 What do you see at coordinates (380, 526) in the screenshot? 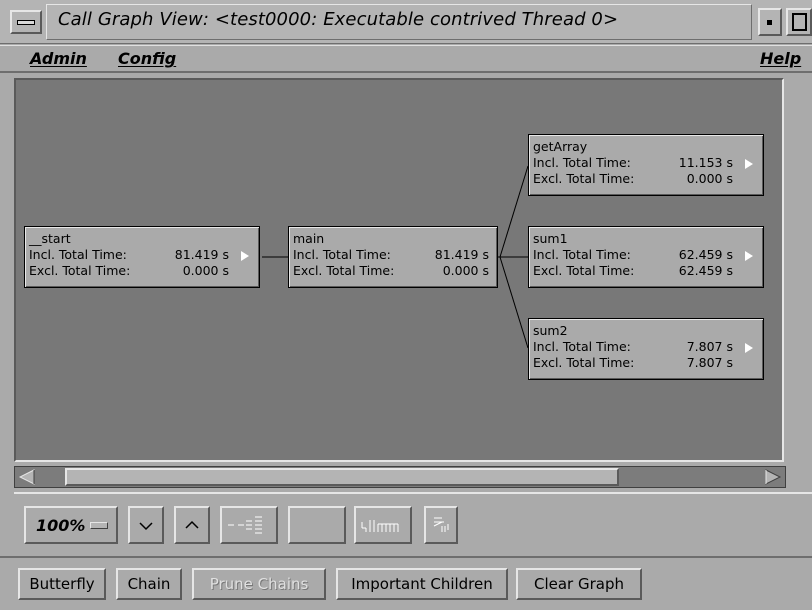
I see `rotate-graph-icon` at bounding box center [380, 526].